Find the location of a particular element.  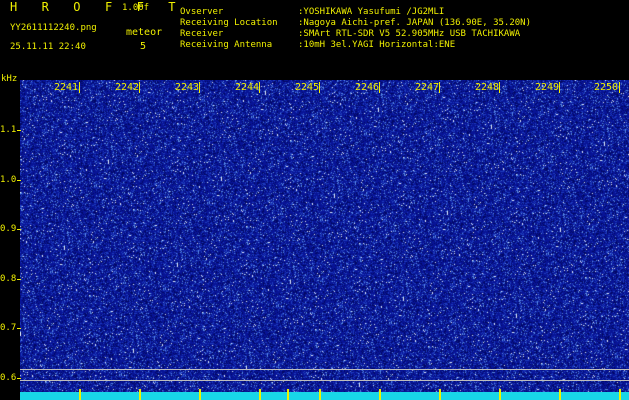

info-value: :10mH 3el.YAGI Horizontal:ENE is located at coordinates (377, 45).